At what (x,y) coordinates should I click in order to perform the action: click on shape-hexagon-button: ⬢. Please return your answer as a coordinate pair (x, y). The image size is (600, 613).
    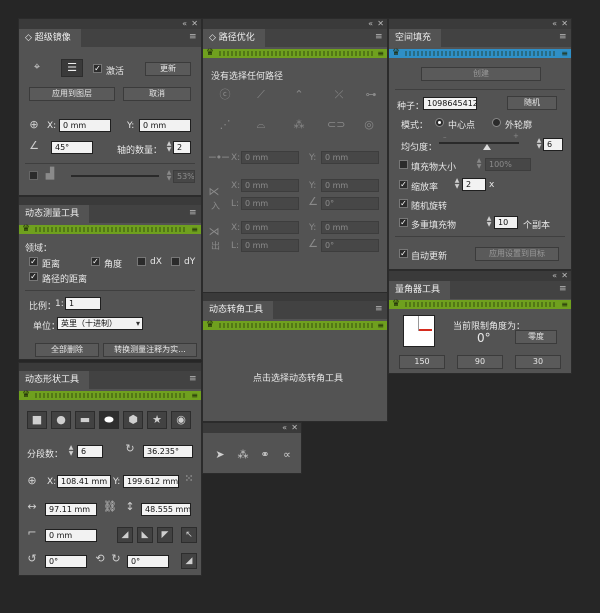
    Looking at the image, I should click on (133, 420).